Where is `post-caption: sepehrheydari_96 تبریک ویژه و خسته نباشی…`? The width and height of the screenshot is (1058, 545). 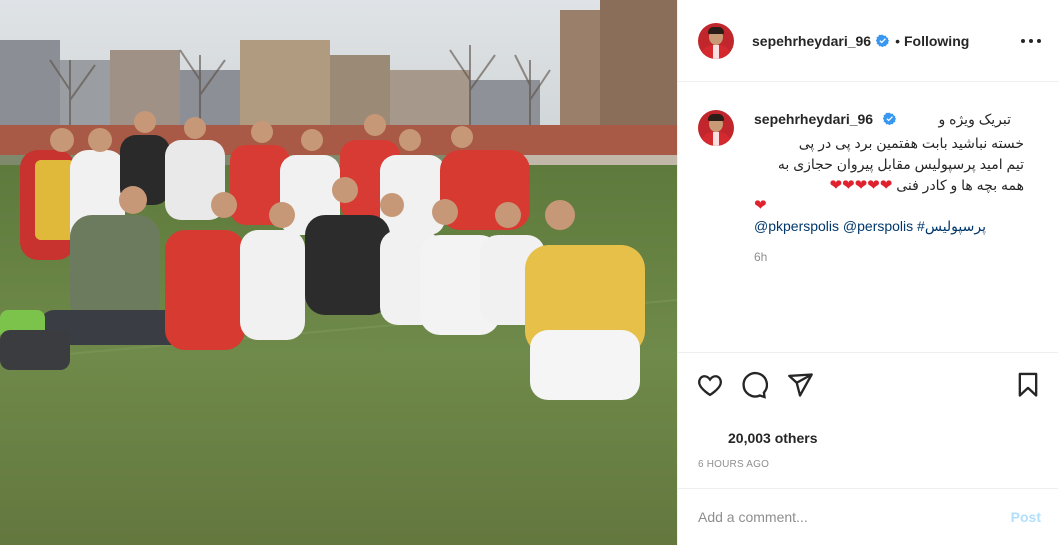 post-caption: sepehrheydari_96 تبریک ویژه و خسته نباشی… is located at coordinates (868, 183).